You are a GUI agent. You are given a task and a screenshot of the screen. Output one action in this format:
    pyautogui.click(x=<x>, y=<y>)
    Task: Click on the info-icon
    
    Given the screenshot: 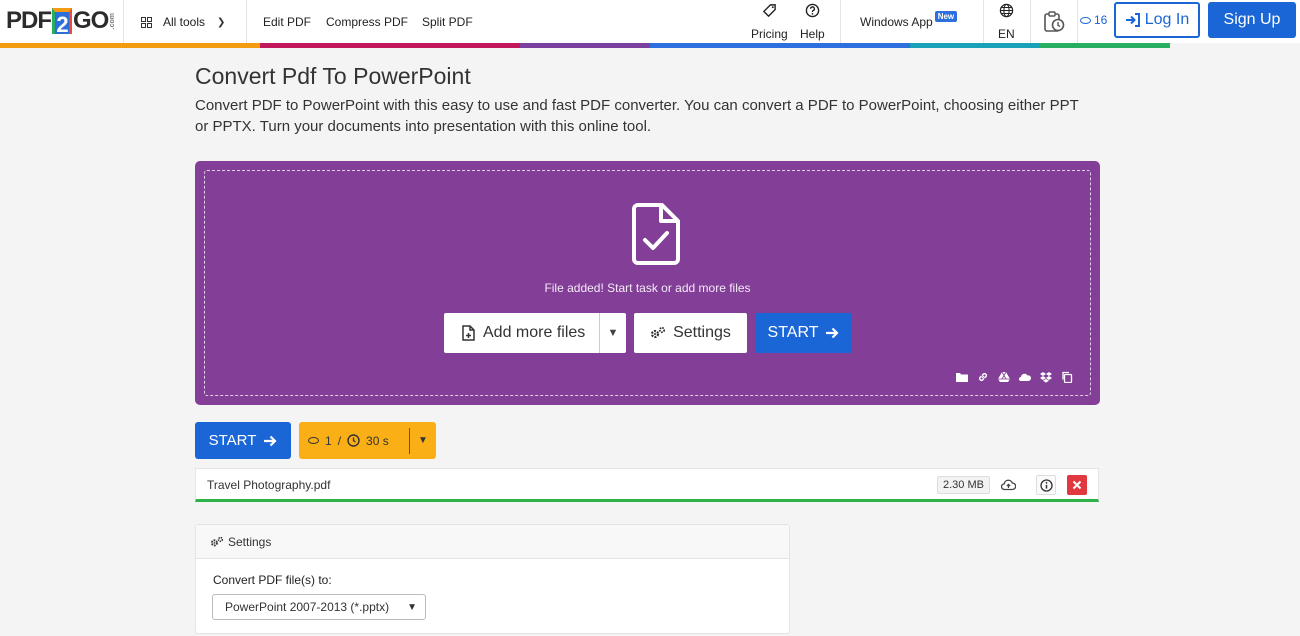 What is the action you would take?
    pyautogui.click(x=1046, y=485)
    